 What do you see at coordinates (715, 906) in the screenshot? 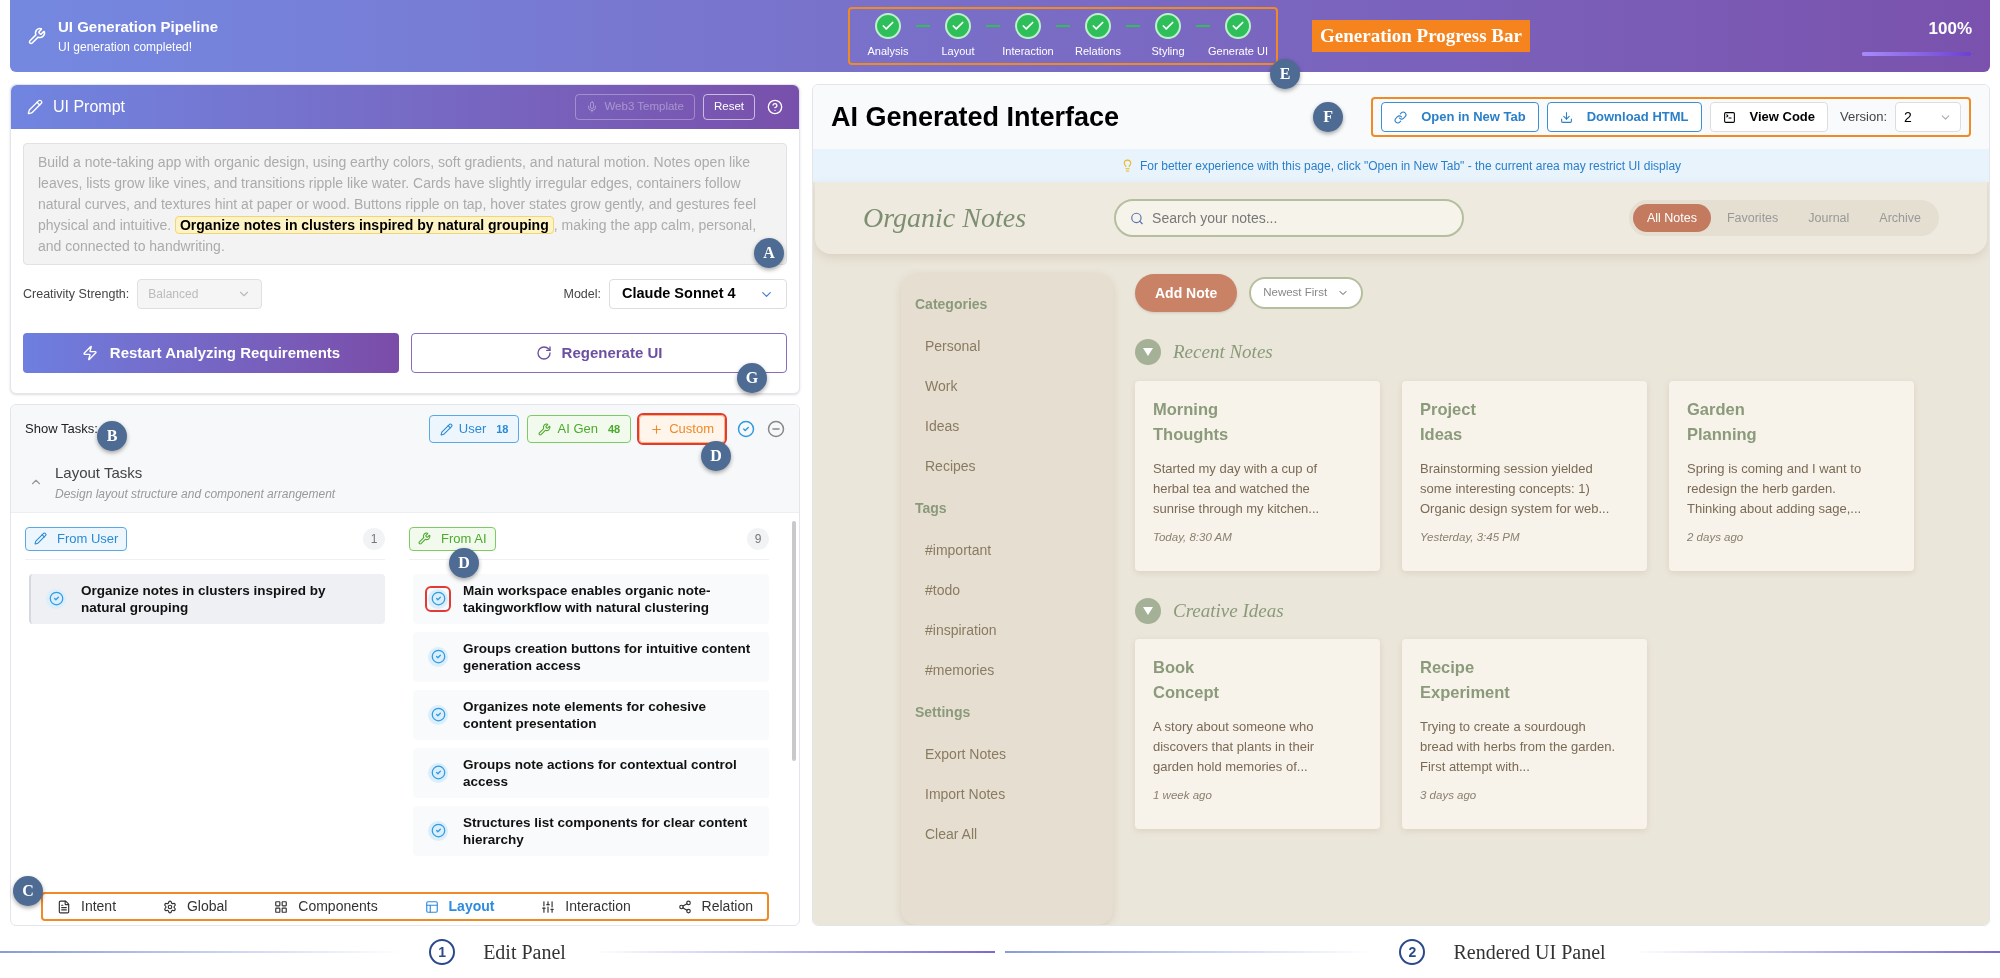
I see `category-tab: Relation` at bounding box center [715, 906].